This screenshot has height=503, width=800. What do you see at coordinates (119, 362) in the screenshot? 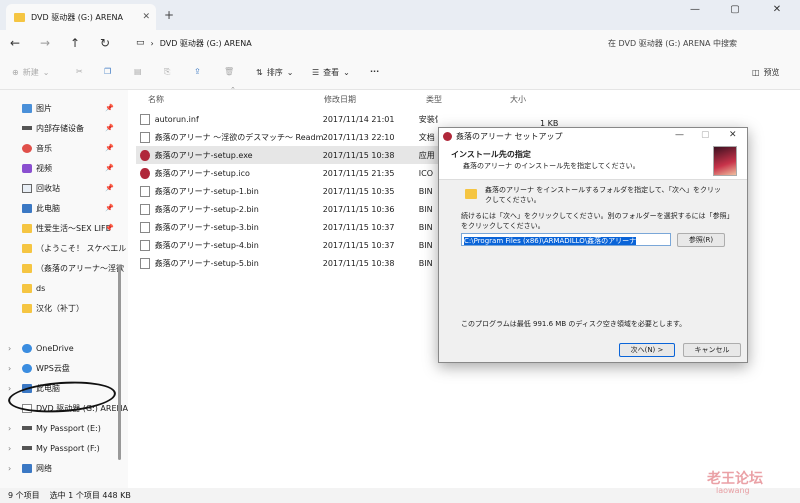
I see `sidebar-scrollbar` at bounding box center [119, 362].